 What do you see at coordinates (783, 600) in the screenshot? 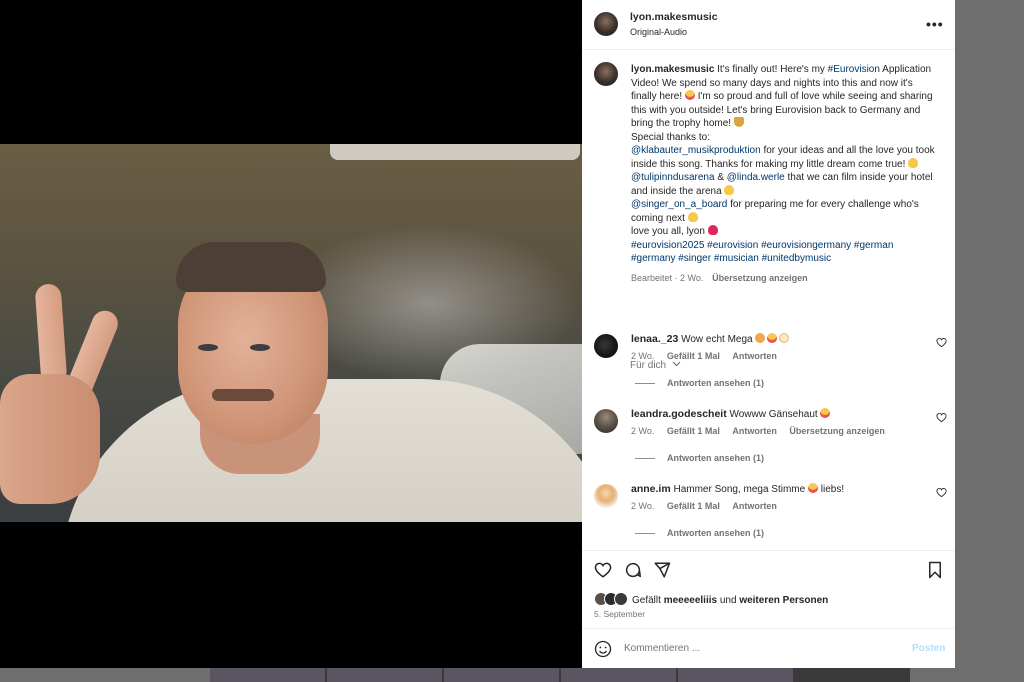
I see `liked-by-others: weiteren Personen` at bounding box center [783, 600].